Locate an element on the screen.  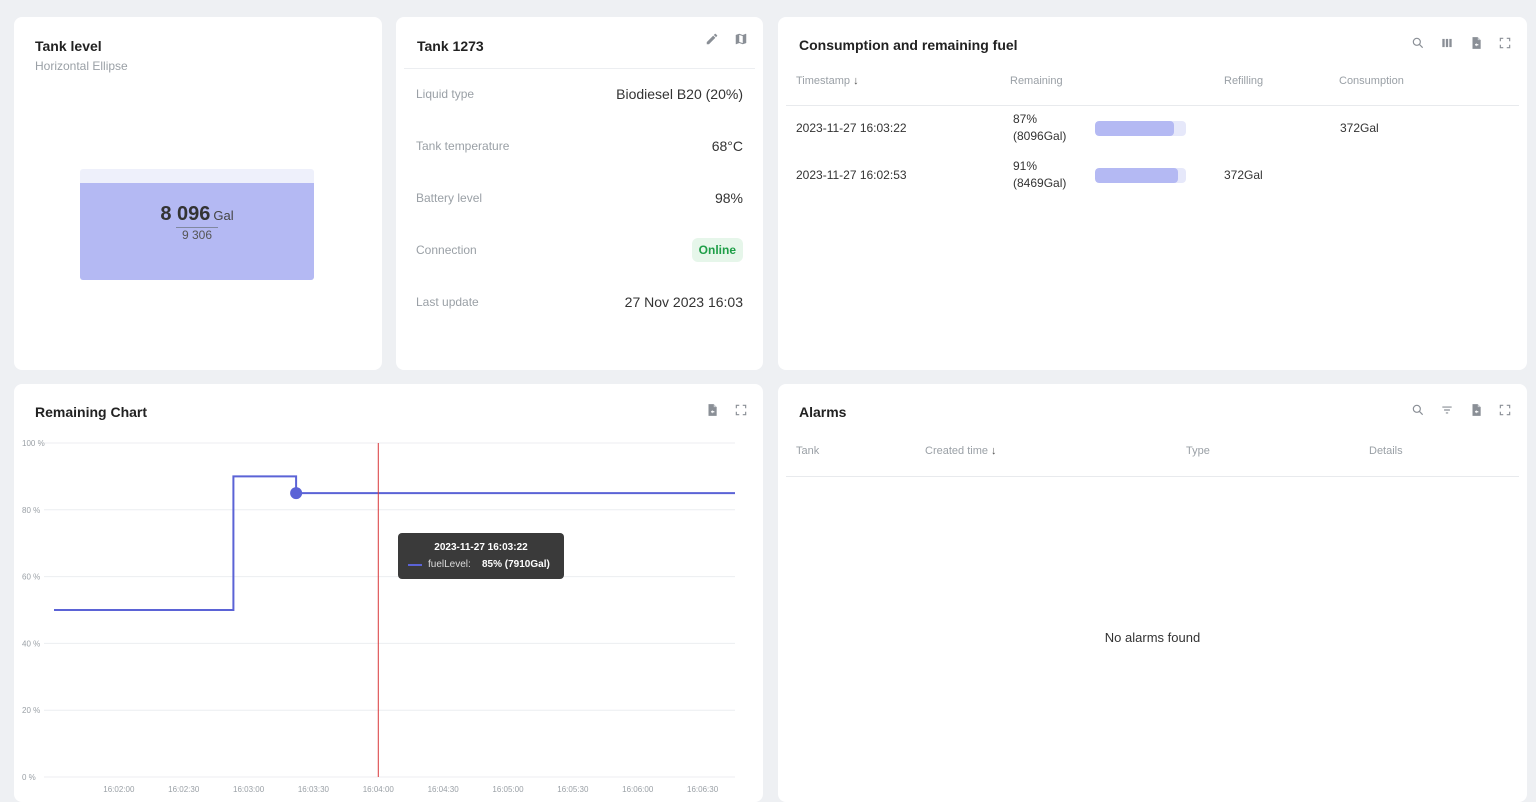
cell-refilling: 372Gal is located at coordinates (1243, 175).